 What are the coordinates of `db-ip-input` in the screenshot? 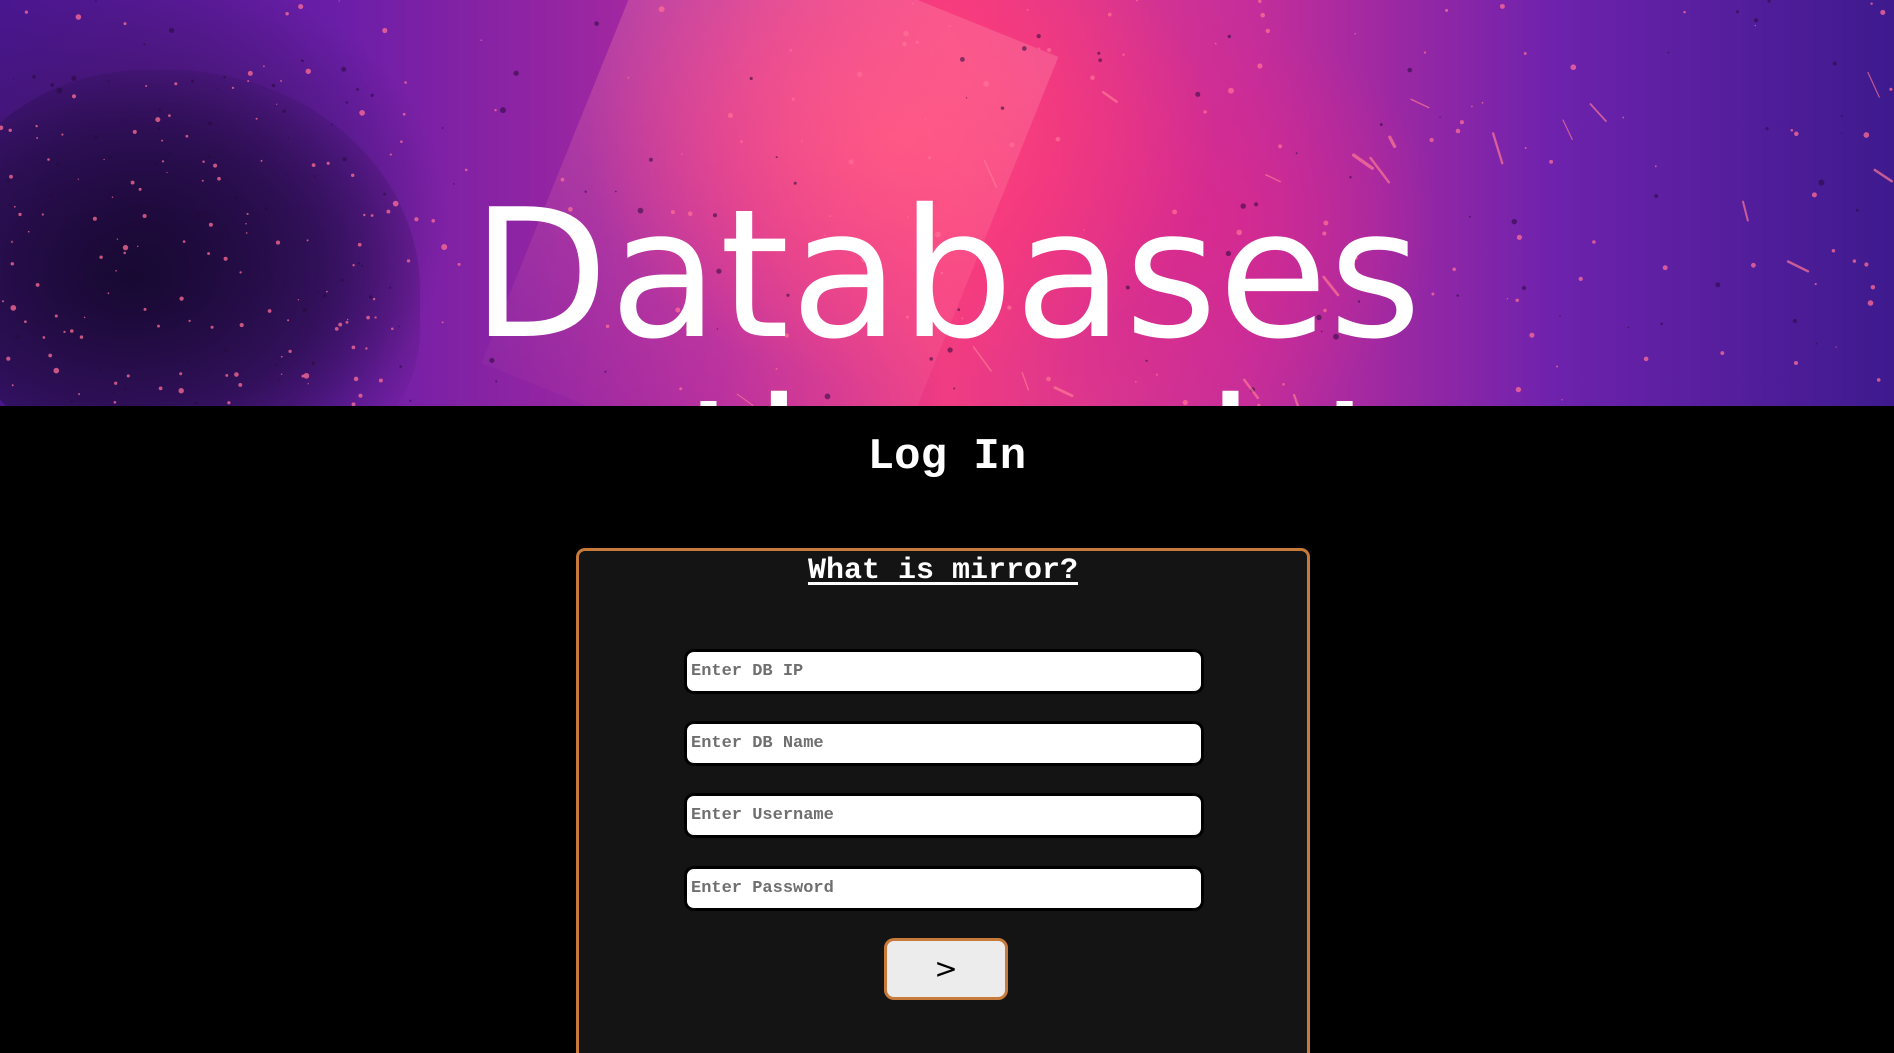 It's located at (944, 671).